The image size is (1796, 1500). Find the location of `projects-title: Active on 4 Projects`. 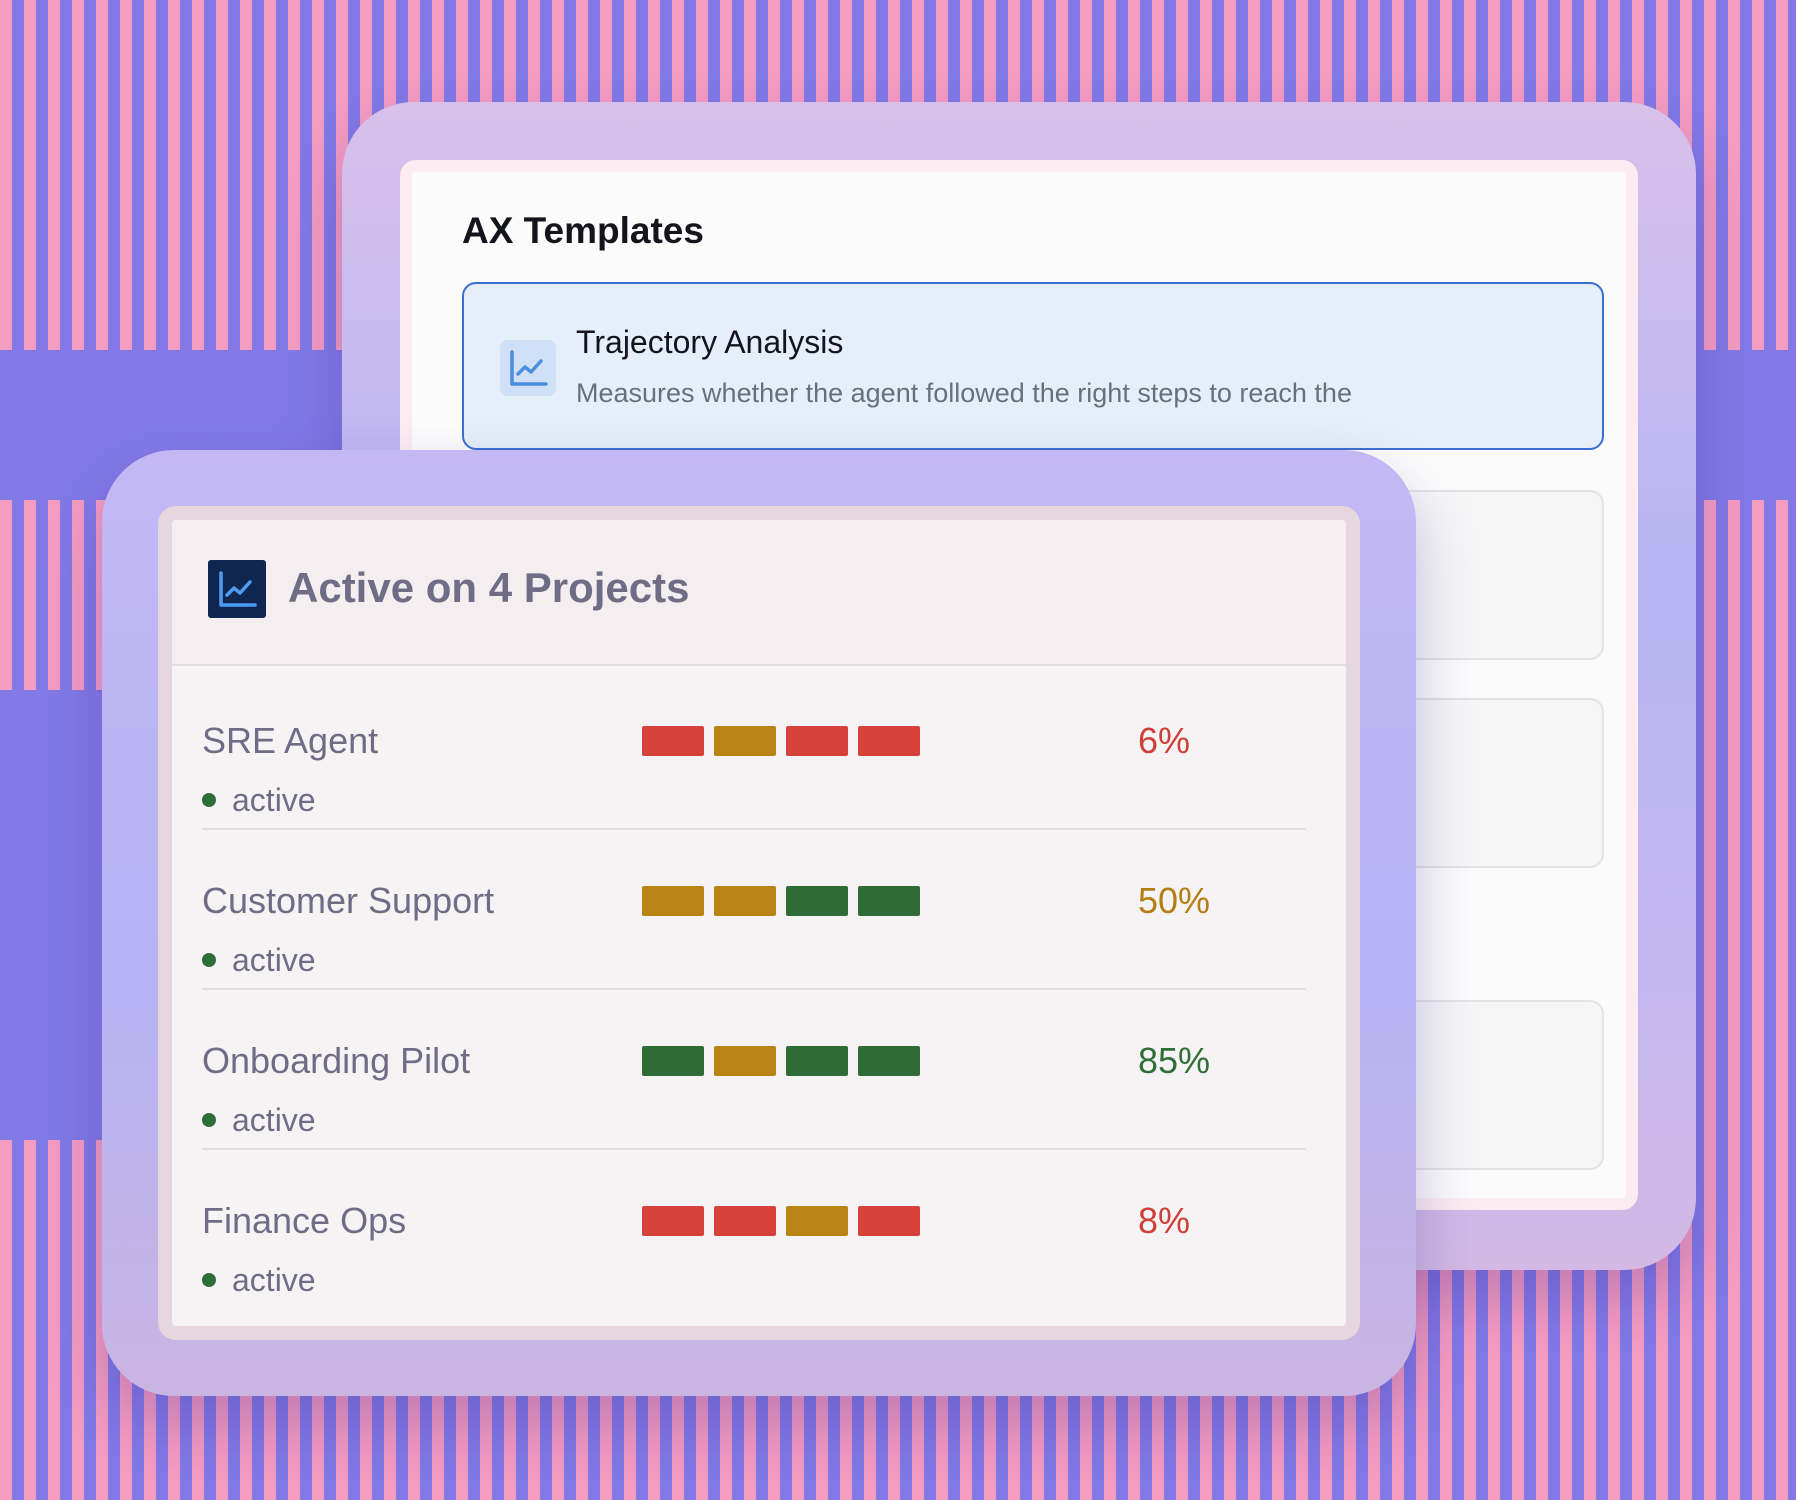

projects-title: Active on 4 Projects is located at coordinates (489, 587).